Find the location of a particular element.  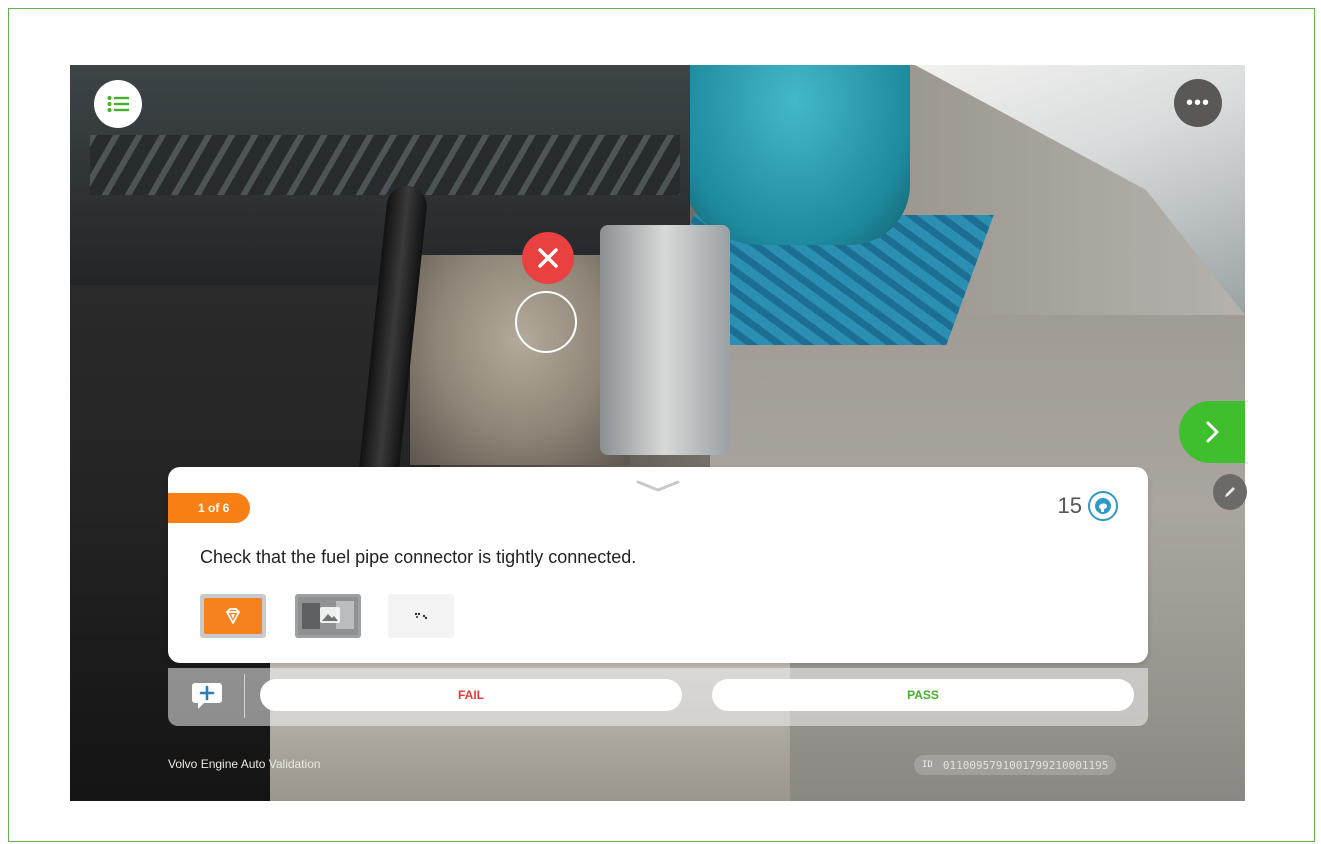

edit-button is located at coordinates (1230, 492).